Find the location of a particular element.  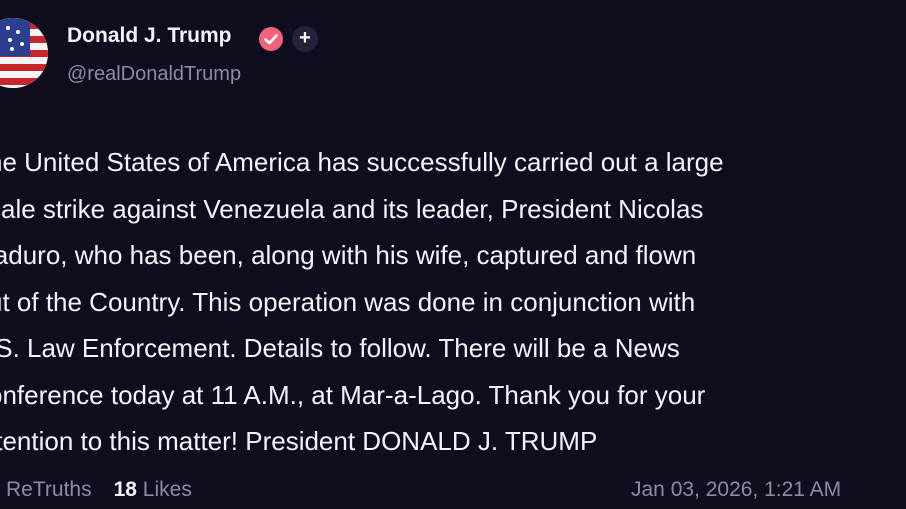

likes-label: Likes is located at coordinates (167, 489).